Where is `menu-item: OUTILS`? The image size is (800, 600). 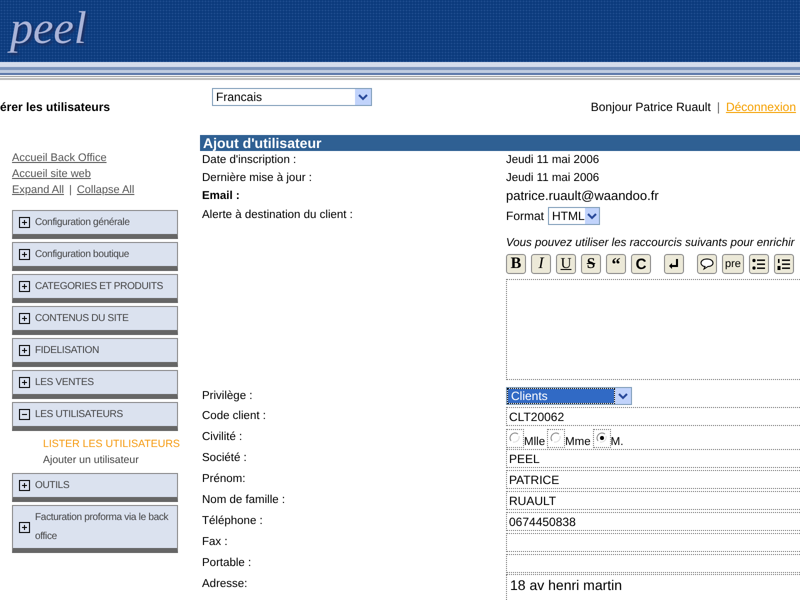
menu-item: OUTILS is located at coordinates (95, 487).